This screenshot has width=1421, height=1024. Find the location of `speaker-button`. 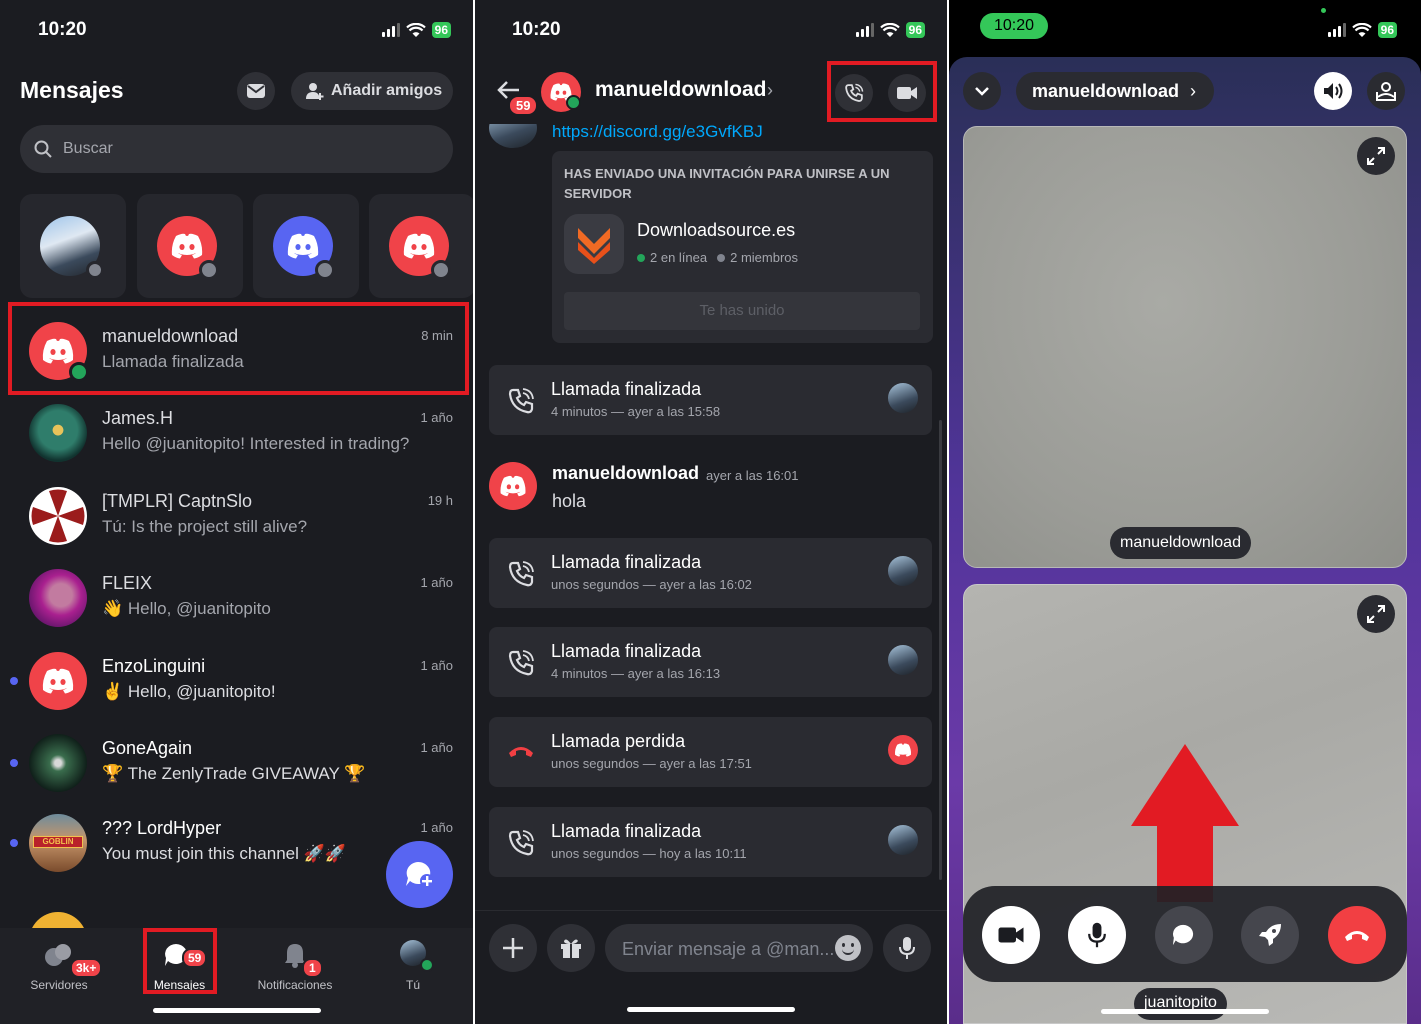

speaker-button is located at coordinates (1333, 91).